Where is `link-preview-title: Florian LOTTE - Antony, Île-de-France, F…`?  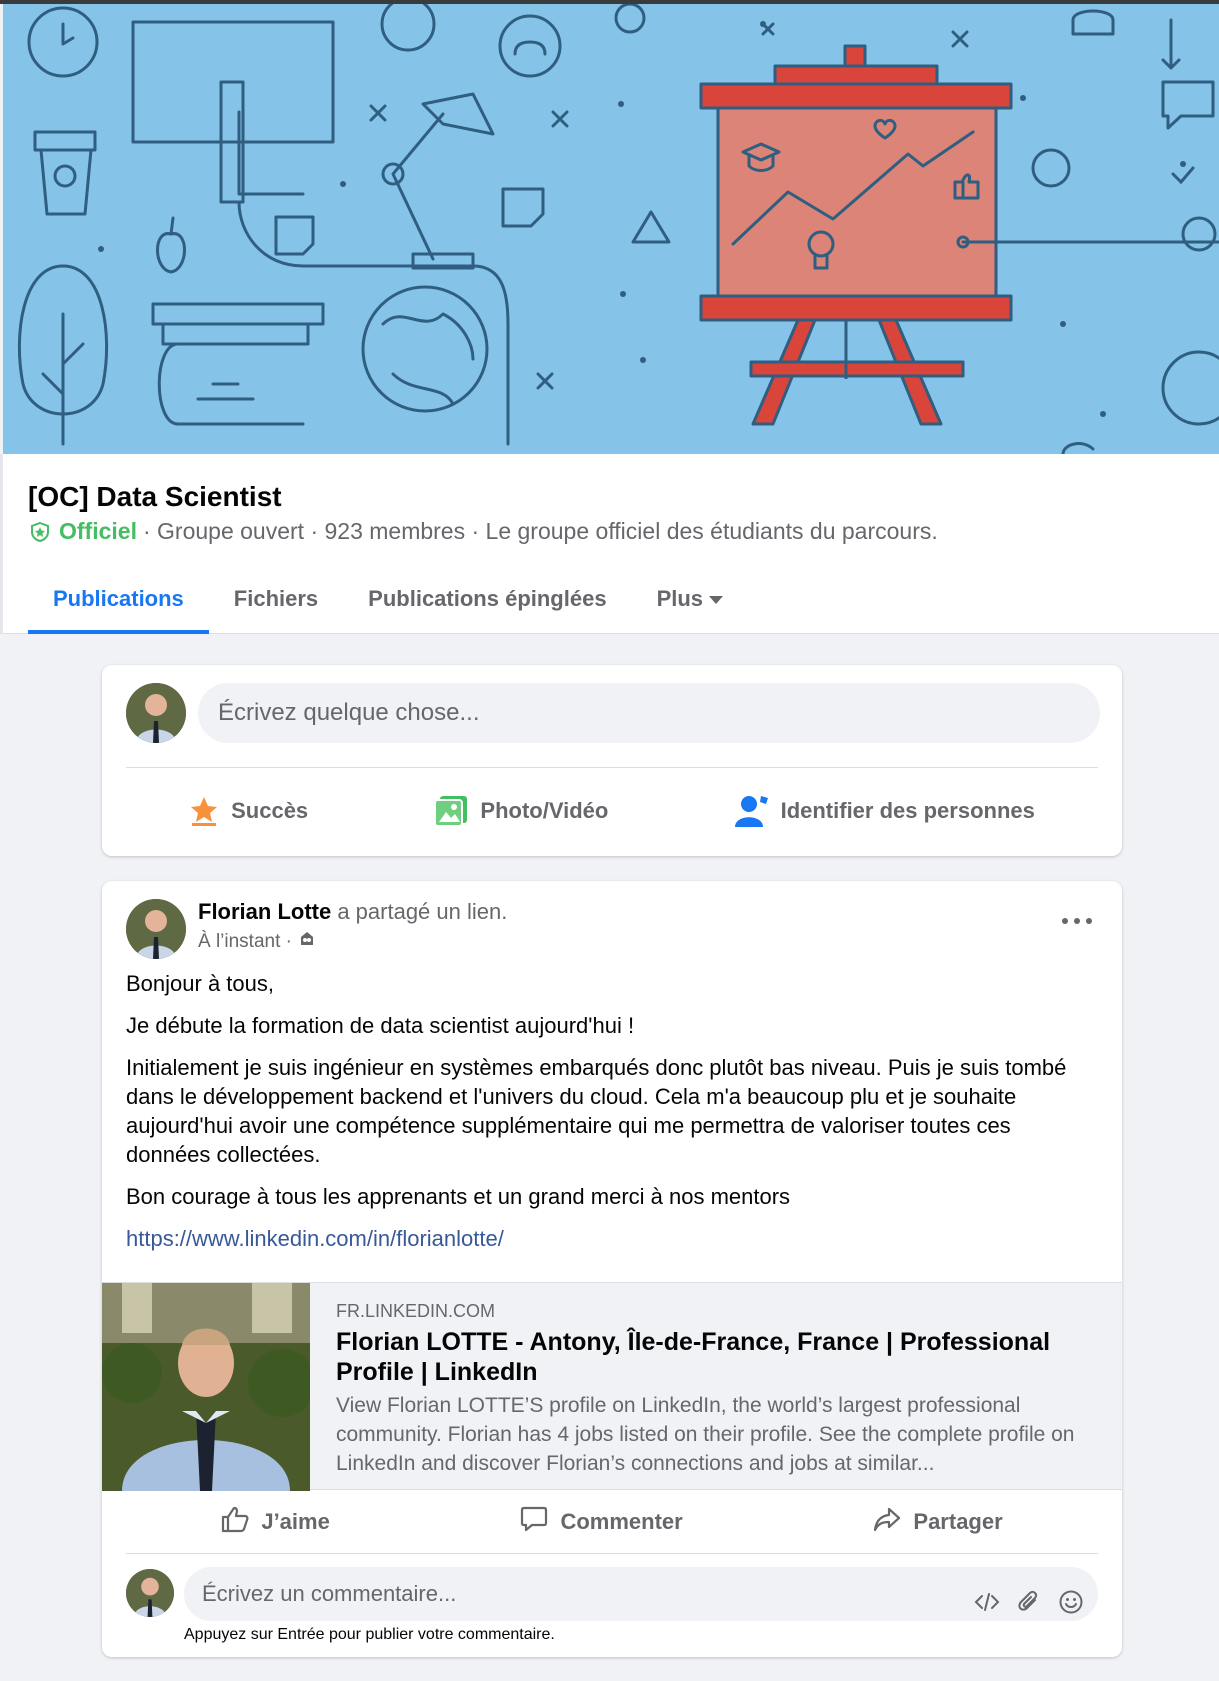
link-preview-title: Florian LOTTE - Antony, Île-de-France, F… is located at coordinates (693, 1357).